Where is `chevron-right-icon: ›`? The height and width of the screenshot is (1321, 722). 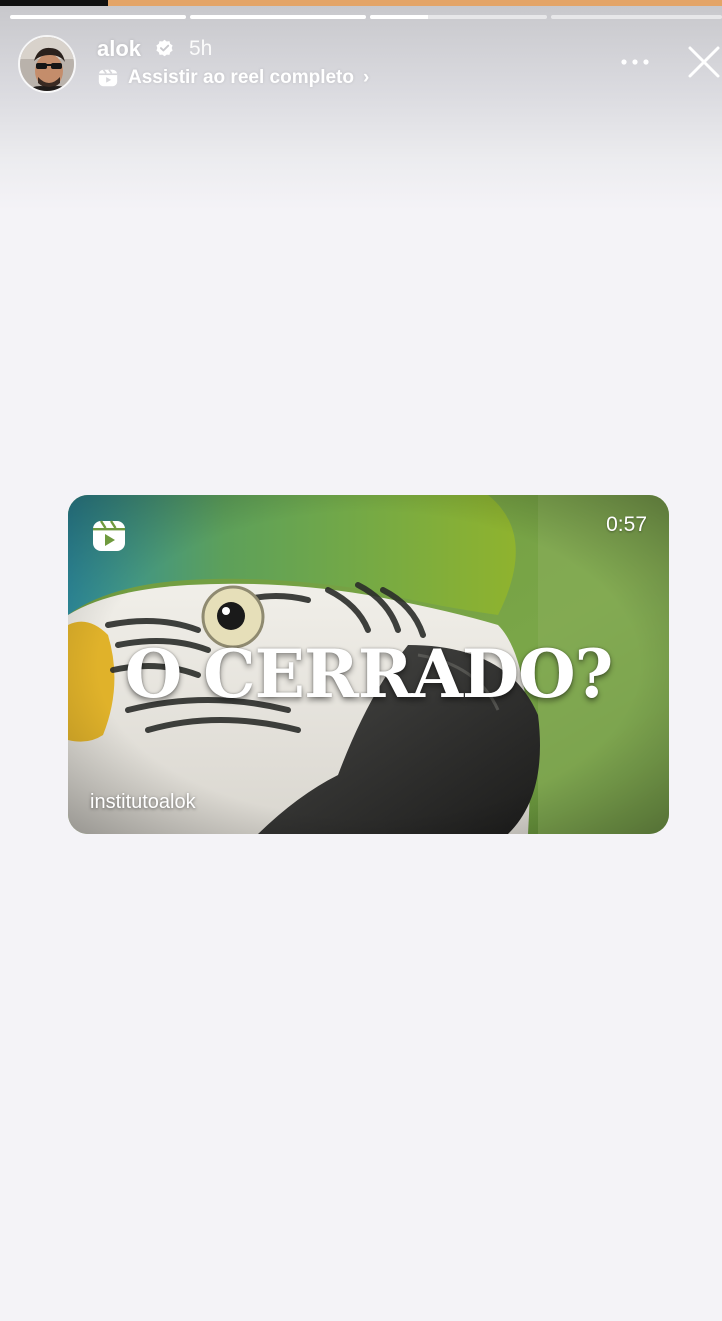 chevron-right-icon: › is located at coordinates (366, 77).